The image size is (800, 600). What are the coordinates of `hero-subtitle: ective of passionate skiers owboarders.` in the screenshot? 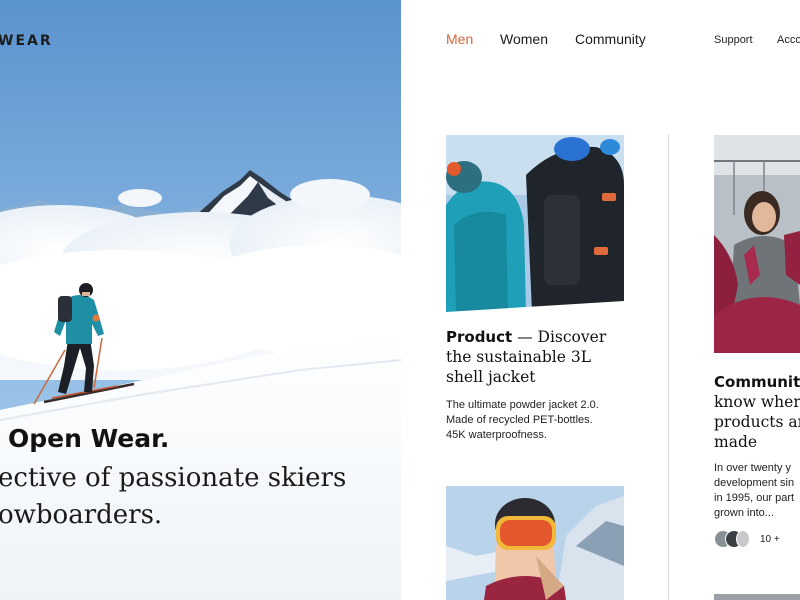 It's located at (200, 497).